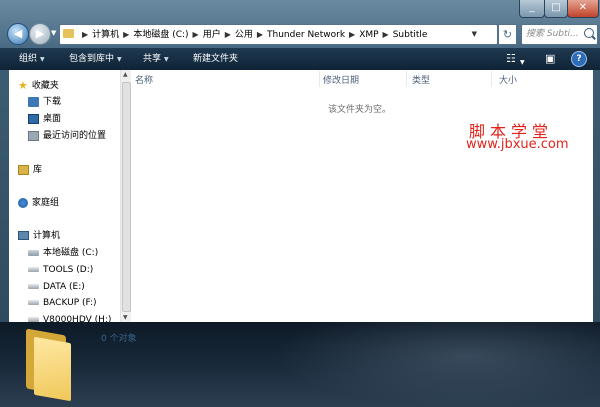  I want to click on breadcrumb-local-disk: 本地磁盘 (C:), so click(160, 35).